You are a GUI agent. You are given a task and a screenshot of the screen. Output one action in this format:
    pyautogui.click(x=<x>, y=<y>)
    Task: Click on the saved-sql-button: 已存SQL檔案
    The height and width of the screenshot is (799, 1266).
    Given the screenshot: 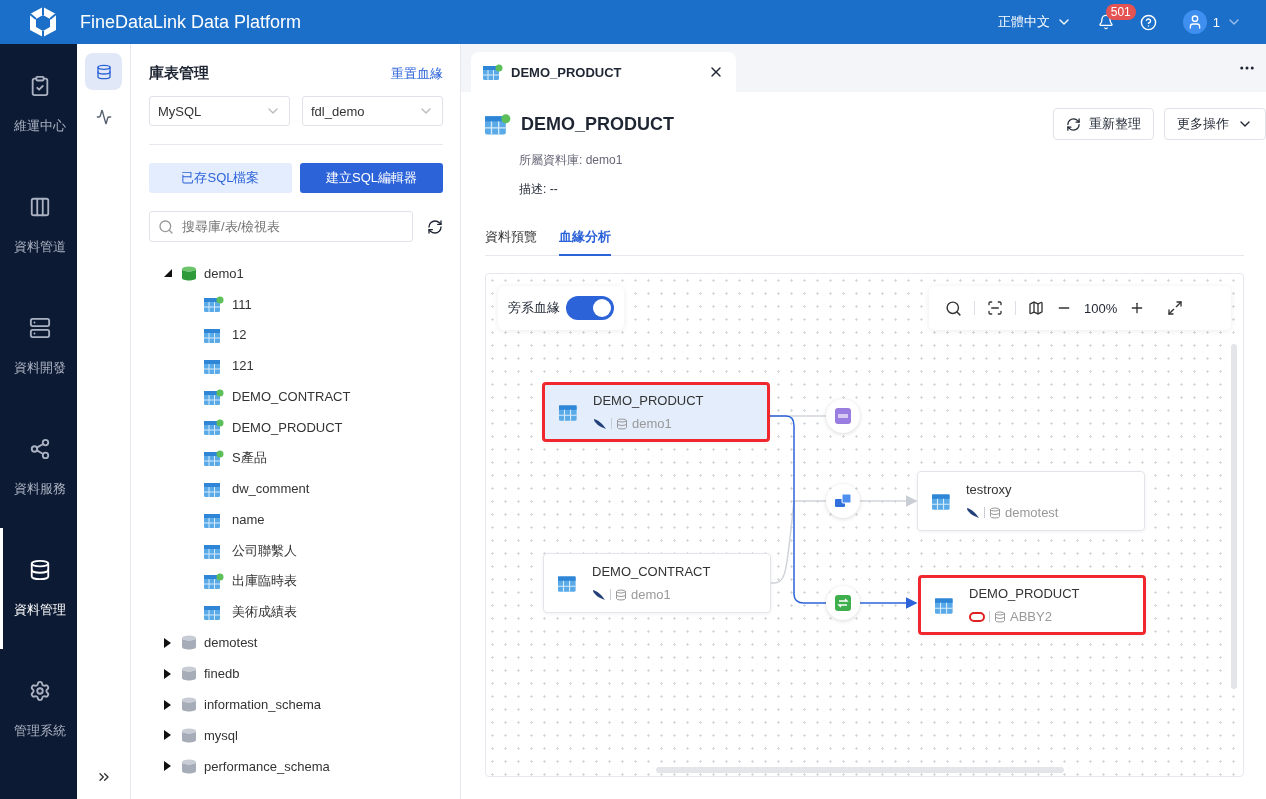 What is the action you would take?
    pyautogui.click(x=220, y=178)
    